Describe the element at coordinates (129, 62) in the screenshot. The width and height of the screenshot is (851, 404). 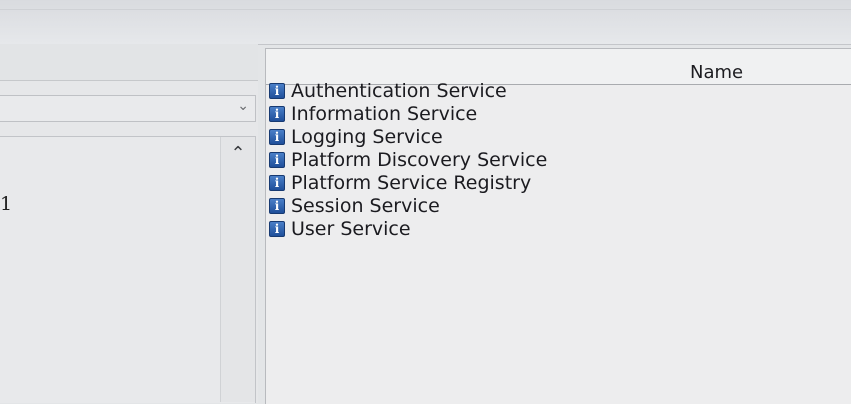
I see `left-panel-header` at that location.